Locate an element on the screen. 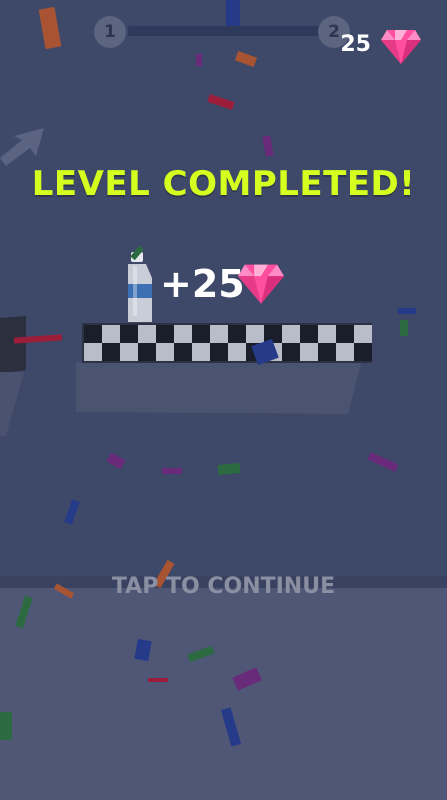 The height and width of the screenshot is (800, 447). level-progress-bar is located at coordinates (224, 31).